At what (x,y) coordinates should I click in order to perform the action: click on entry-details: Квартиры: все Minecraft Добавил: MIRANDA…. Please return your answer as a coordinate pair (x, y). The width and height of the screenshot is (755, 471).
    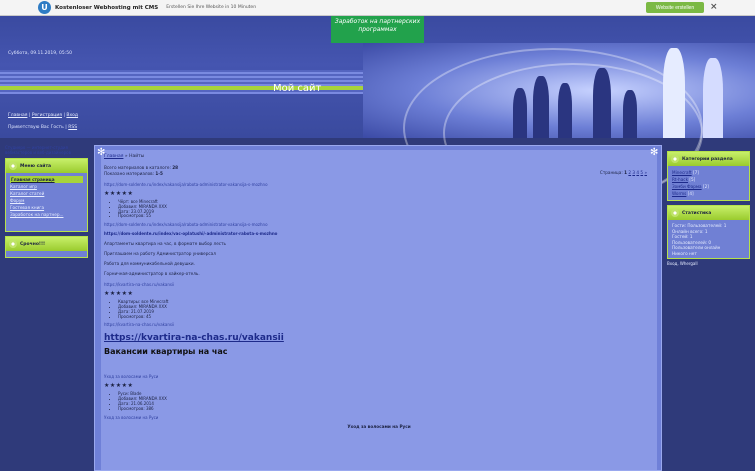
    Looking at the image, I should click on (379, 309).